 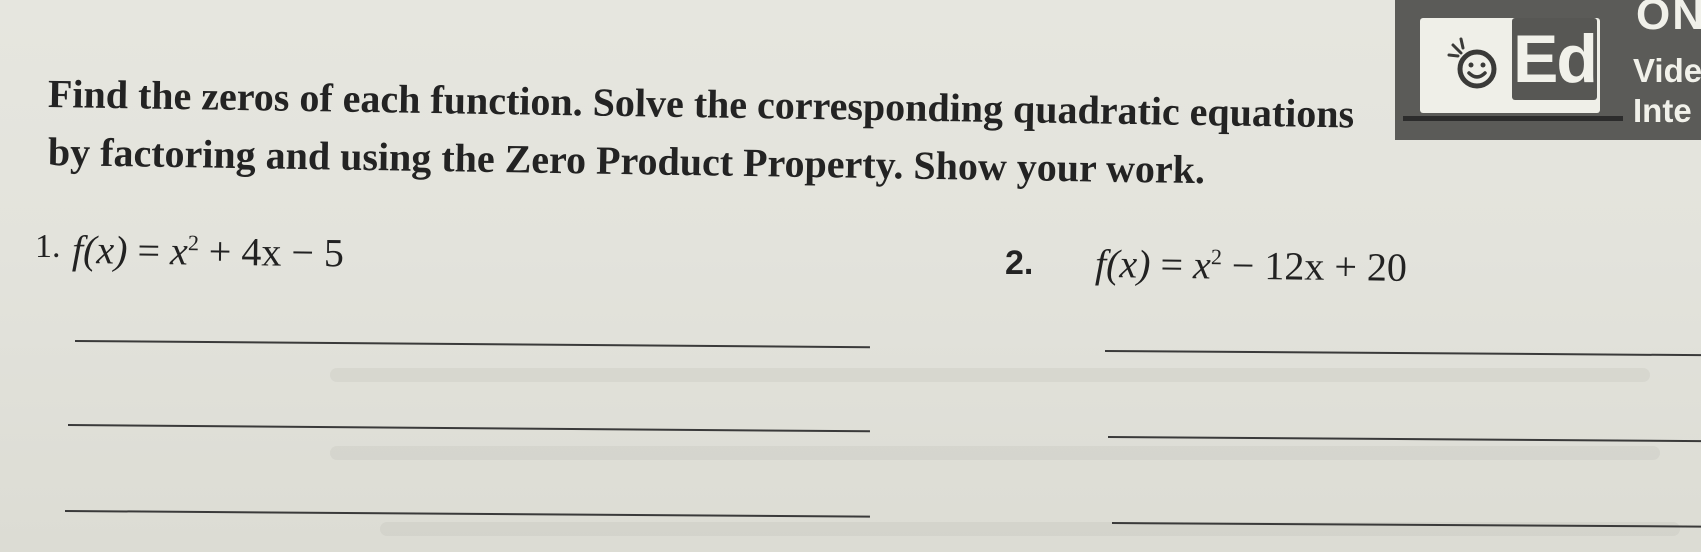 I want to click on problem-2-number: 2., so click(x=1019, y=263).